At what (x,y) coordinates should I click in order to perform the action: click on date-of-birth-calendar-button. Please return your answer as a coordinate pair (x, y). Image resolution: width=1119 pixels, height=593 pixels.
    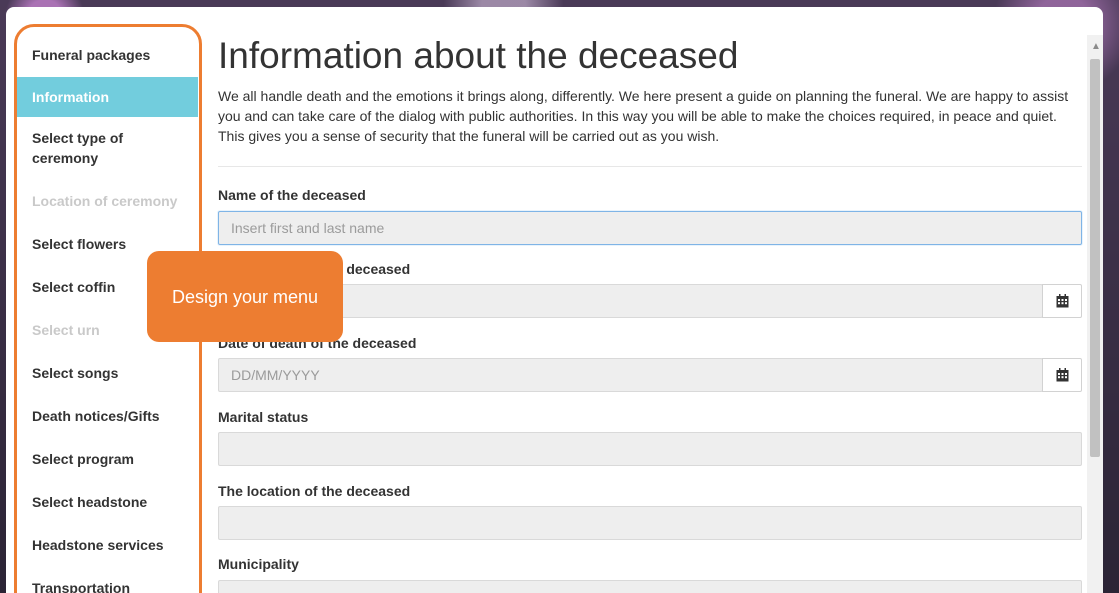
    Looking at the image, I should click on (1062, 301).